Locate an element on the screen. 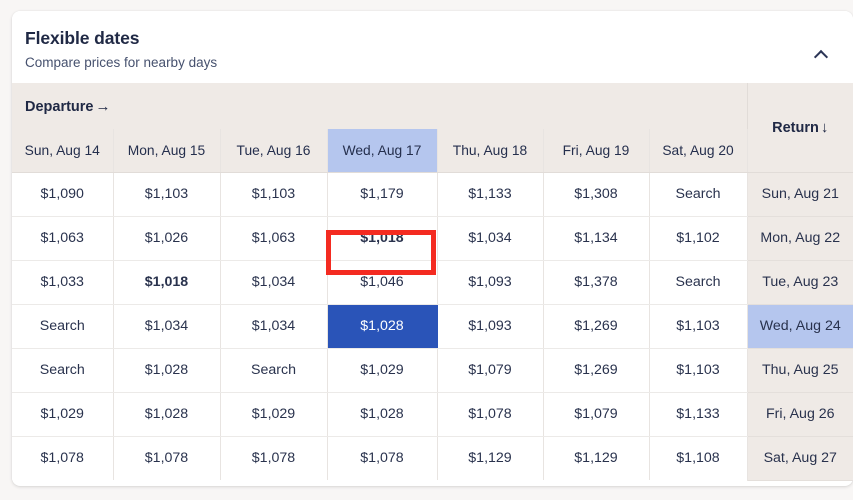  arrow-right-icon: → is located at coordinates (103, 106).